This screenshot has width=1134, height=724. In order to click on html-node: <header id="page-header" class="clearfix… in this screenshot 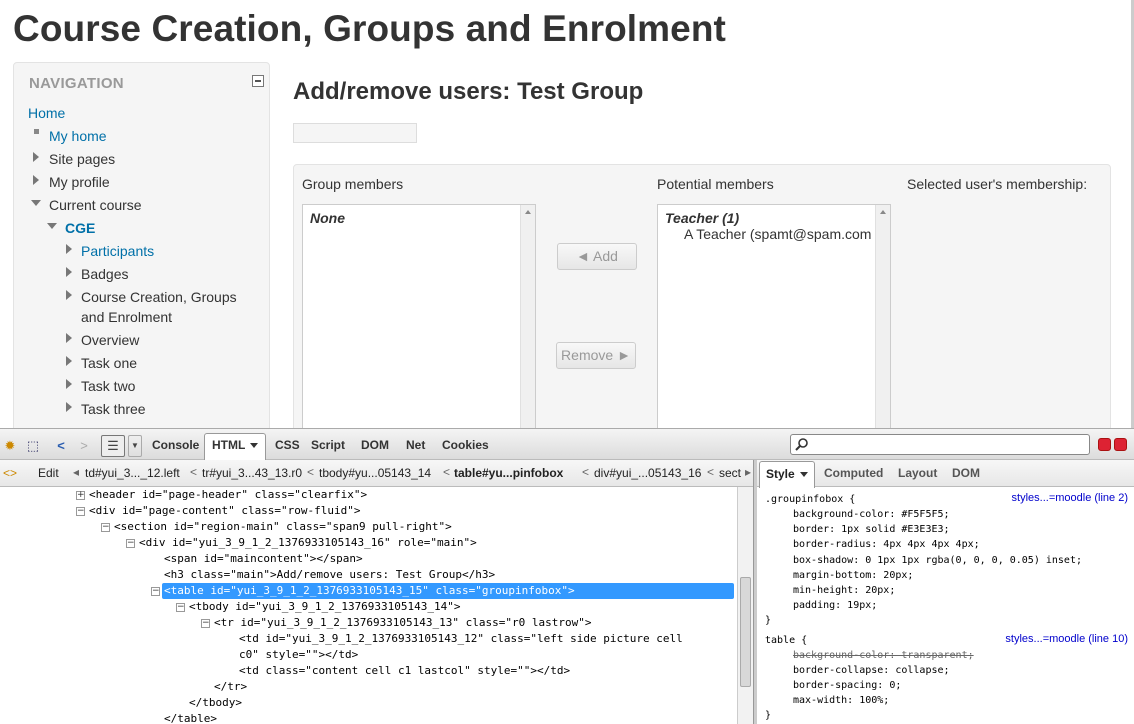, I will do `click(228, 495)`.